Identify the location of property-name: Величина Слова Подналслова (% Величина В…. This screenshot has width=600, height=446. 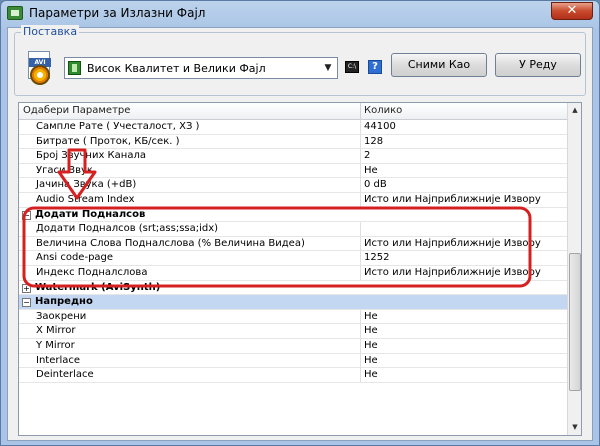
(170, 243).